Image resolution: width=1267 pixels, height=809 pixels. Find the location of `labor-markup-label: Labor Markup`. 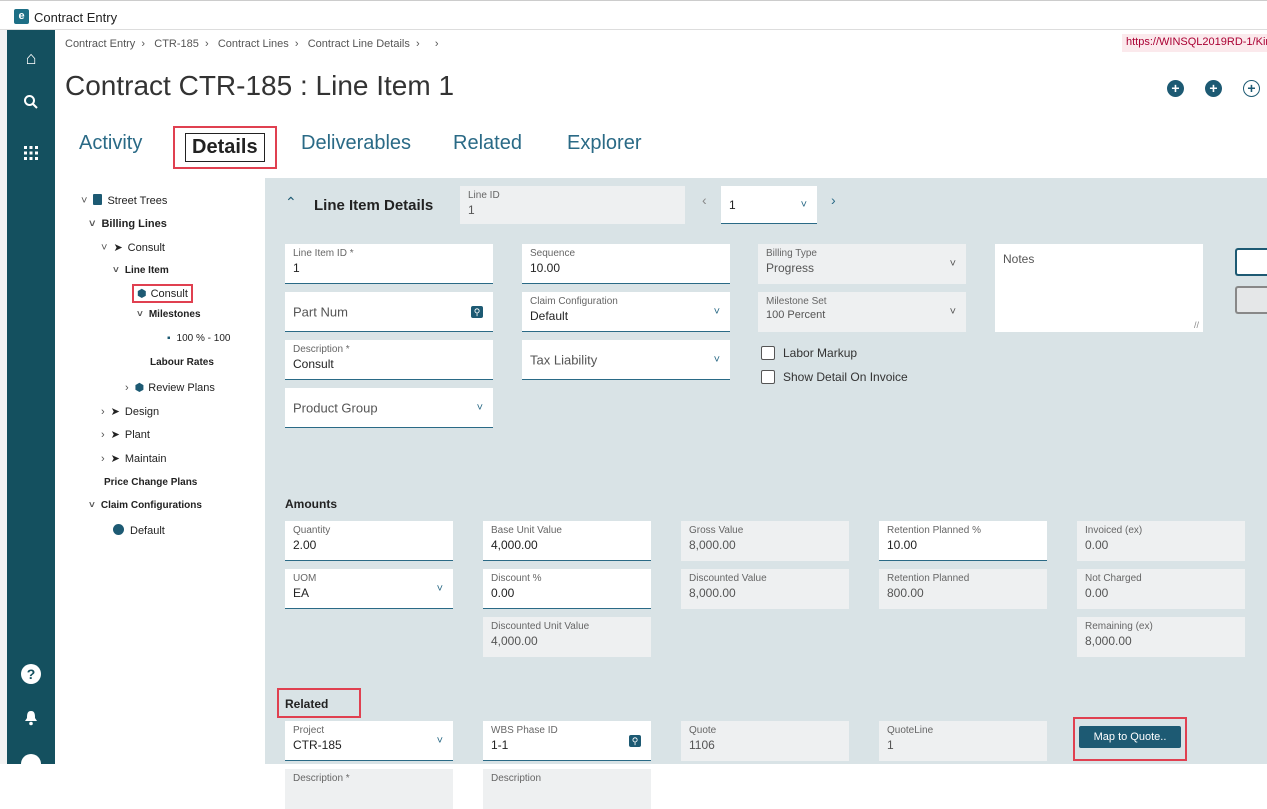

labor-markup-label: Labor Markup is located at coordinates (820, 353).